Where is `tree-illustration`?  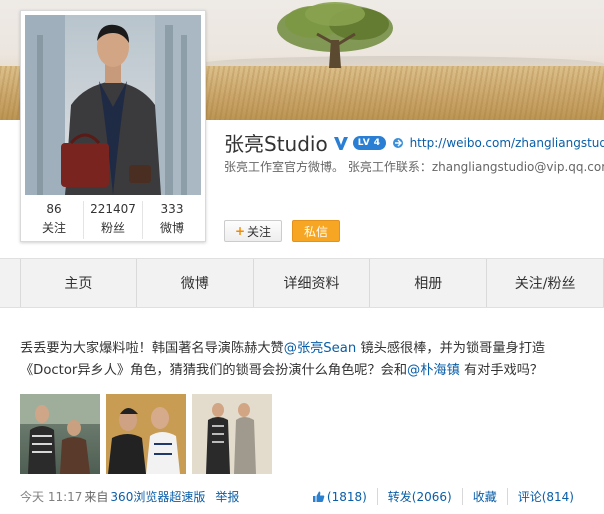 tree-illustration is located at coordinates (335, 35).